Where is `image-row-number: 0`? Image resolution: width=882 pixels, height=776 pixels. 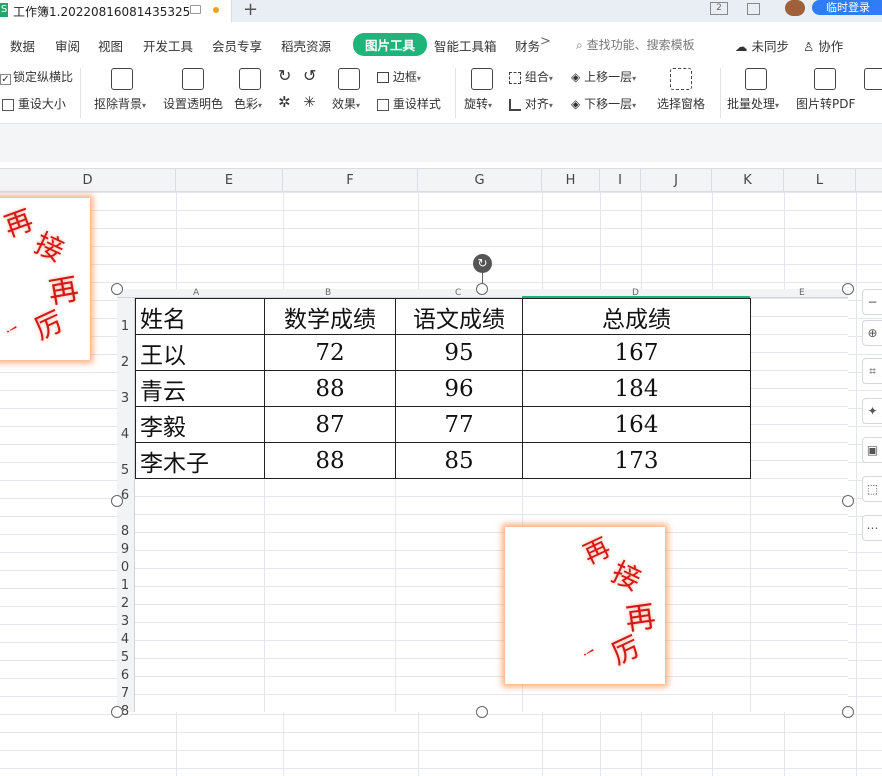
image-row-number: 0 is located at coordinates (125, 567).